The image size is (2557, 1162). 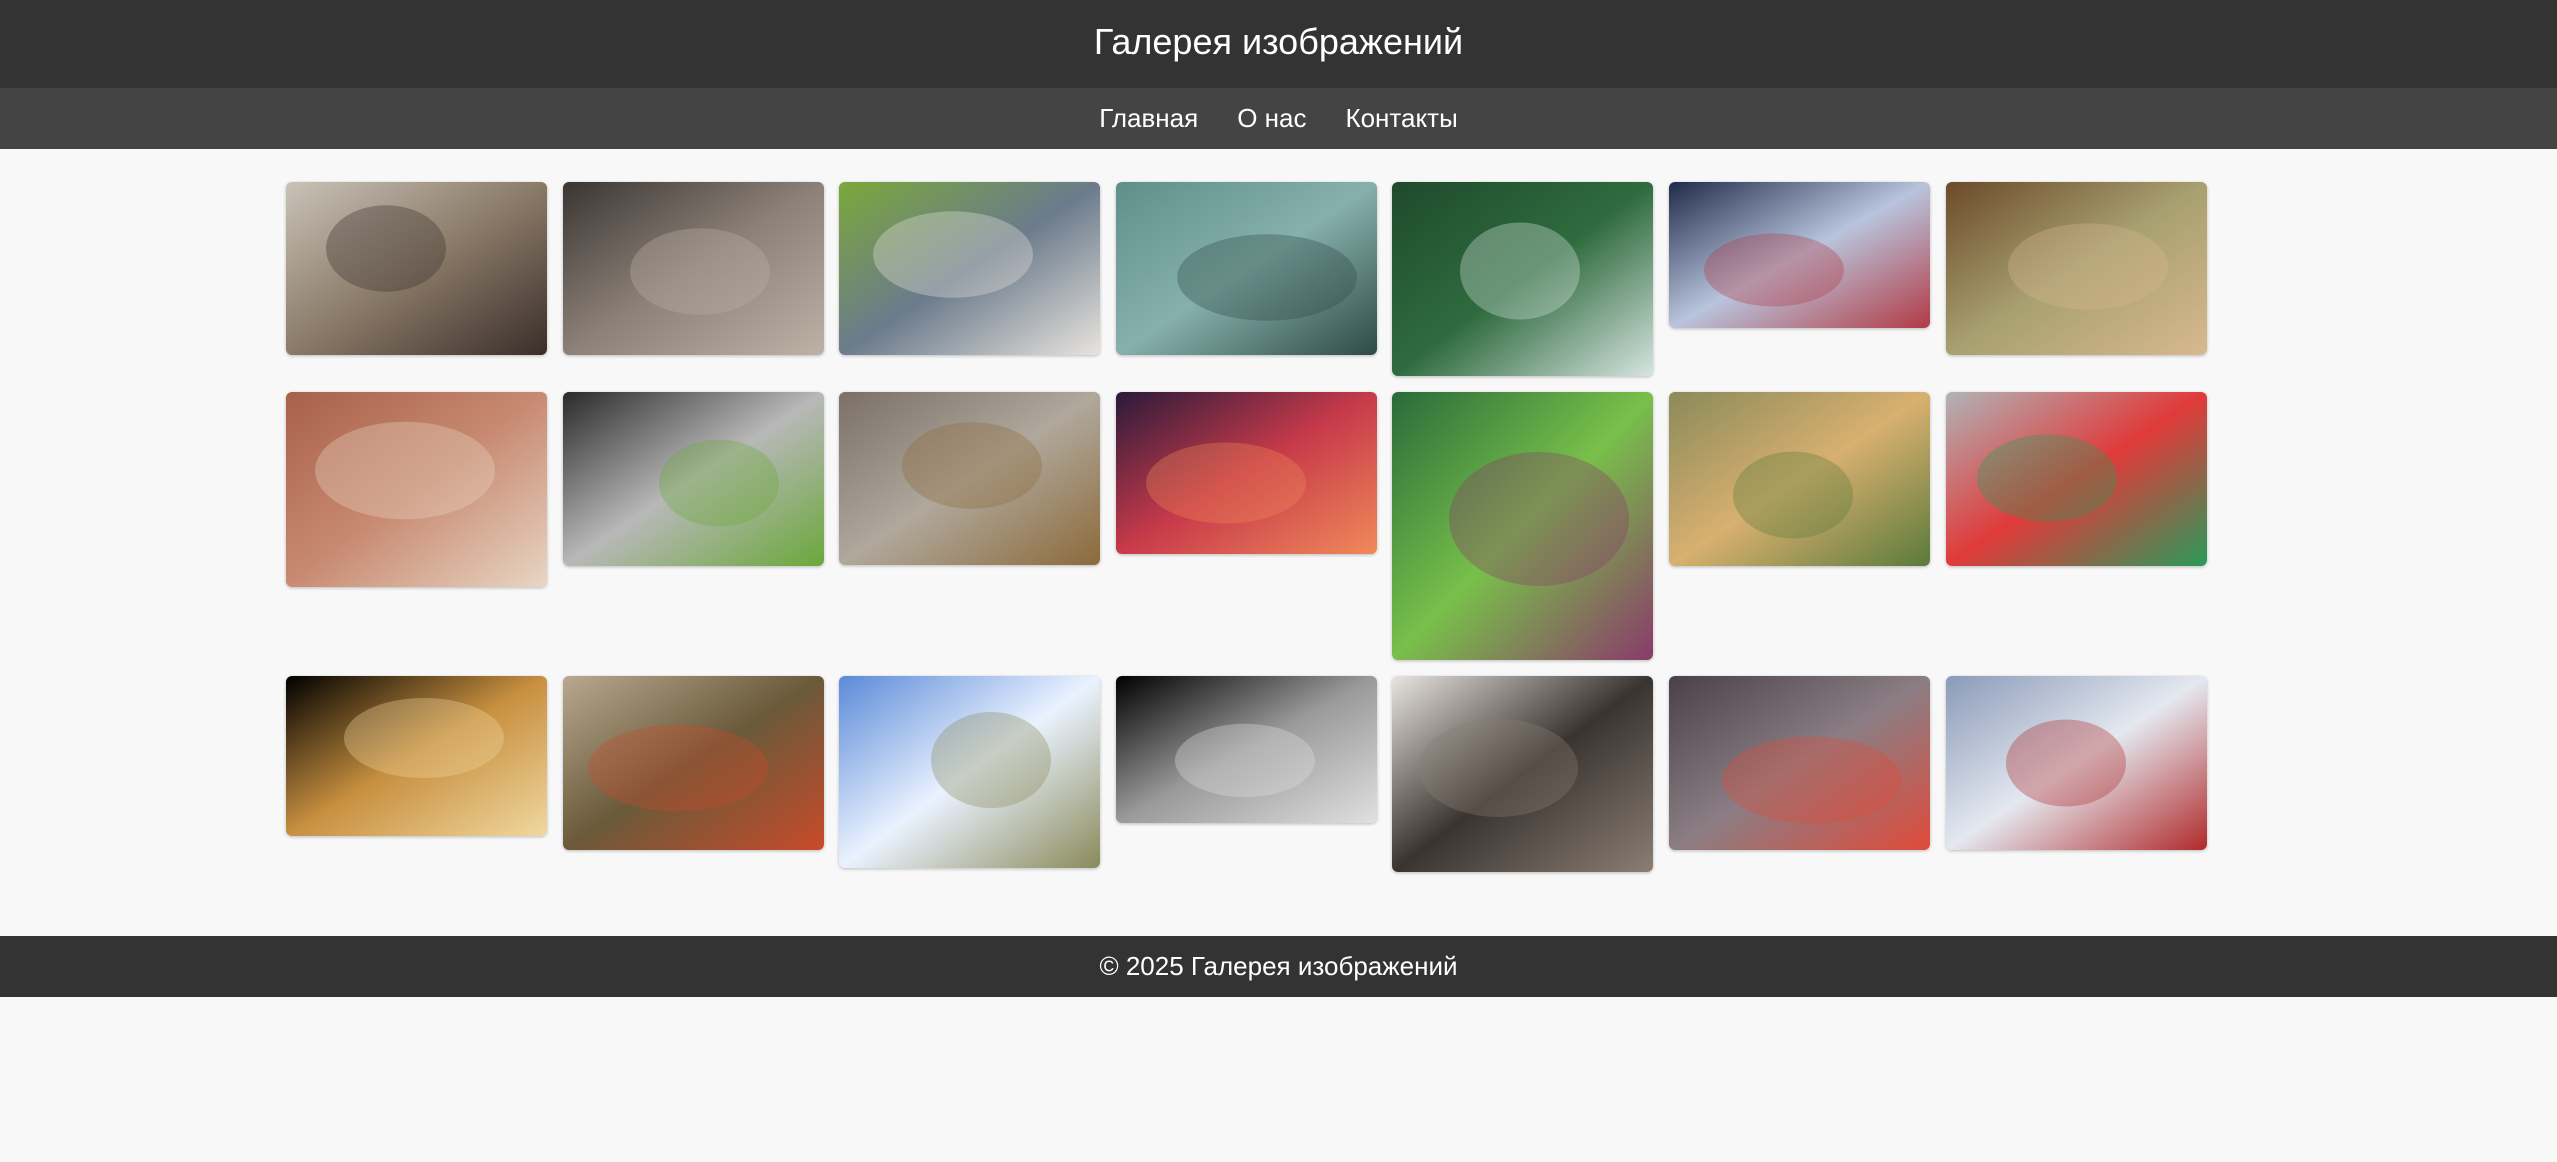 I want to click on main-nav: Главная О нас Контакты, so click(x=1278, y=118).